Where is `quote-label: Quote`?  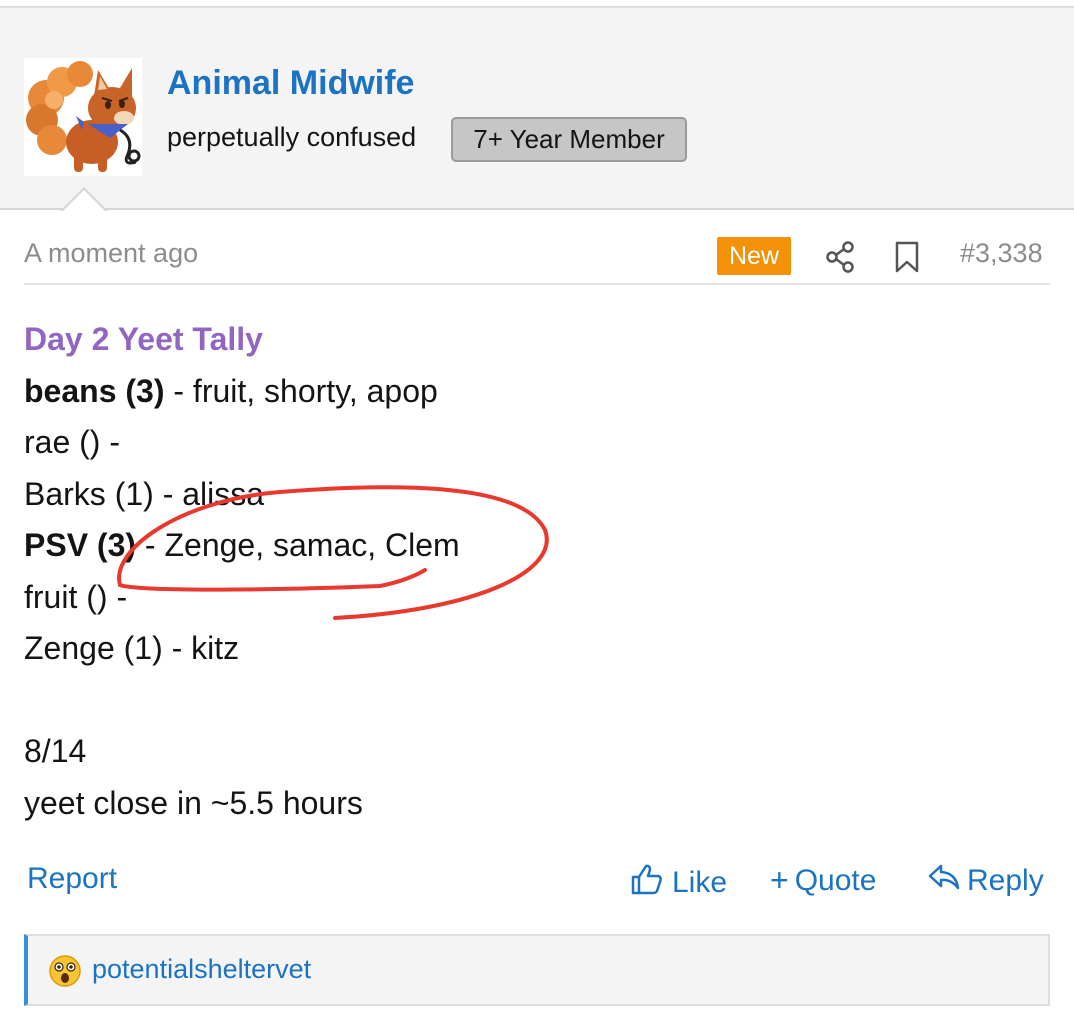
quote-label: Quote is located at coordinates (835, 880).